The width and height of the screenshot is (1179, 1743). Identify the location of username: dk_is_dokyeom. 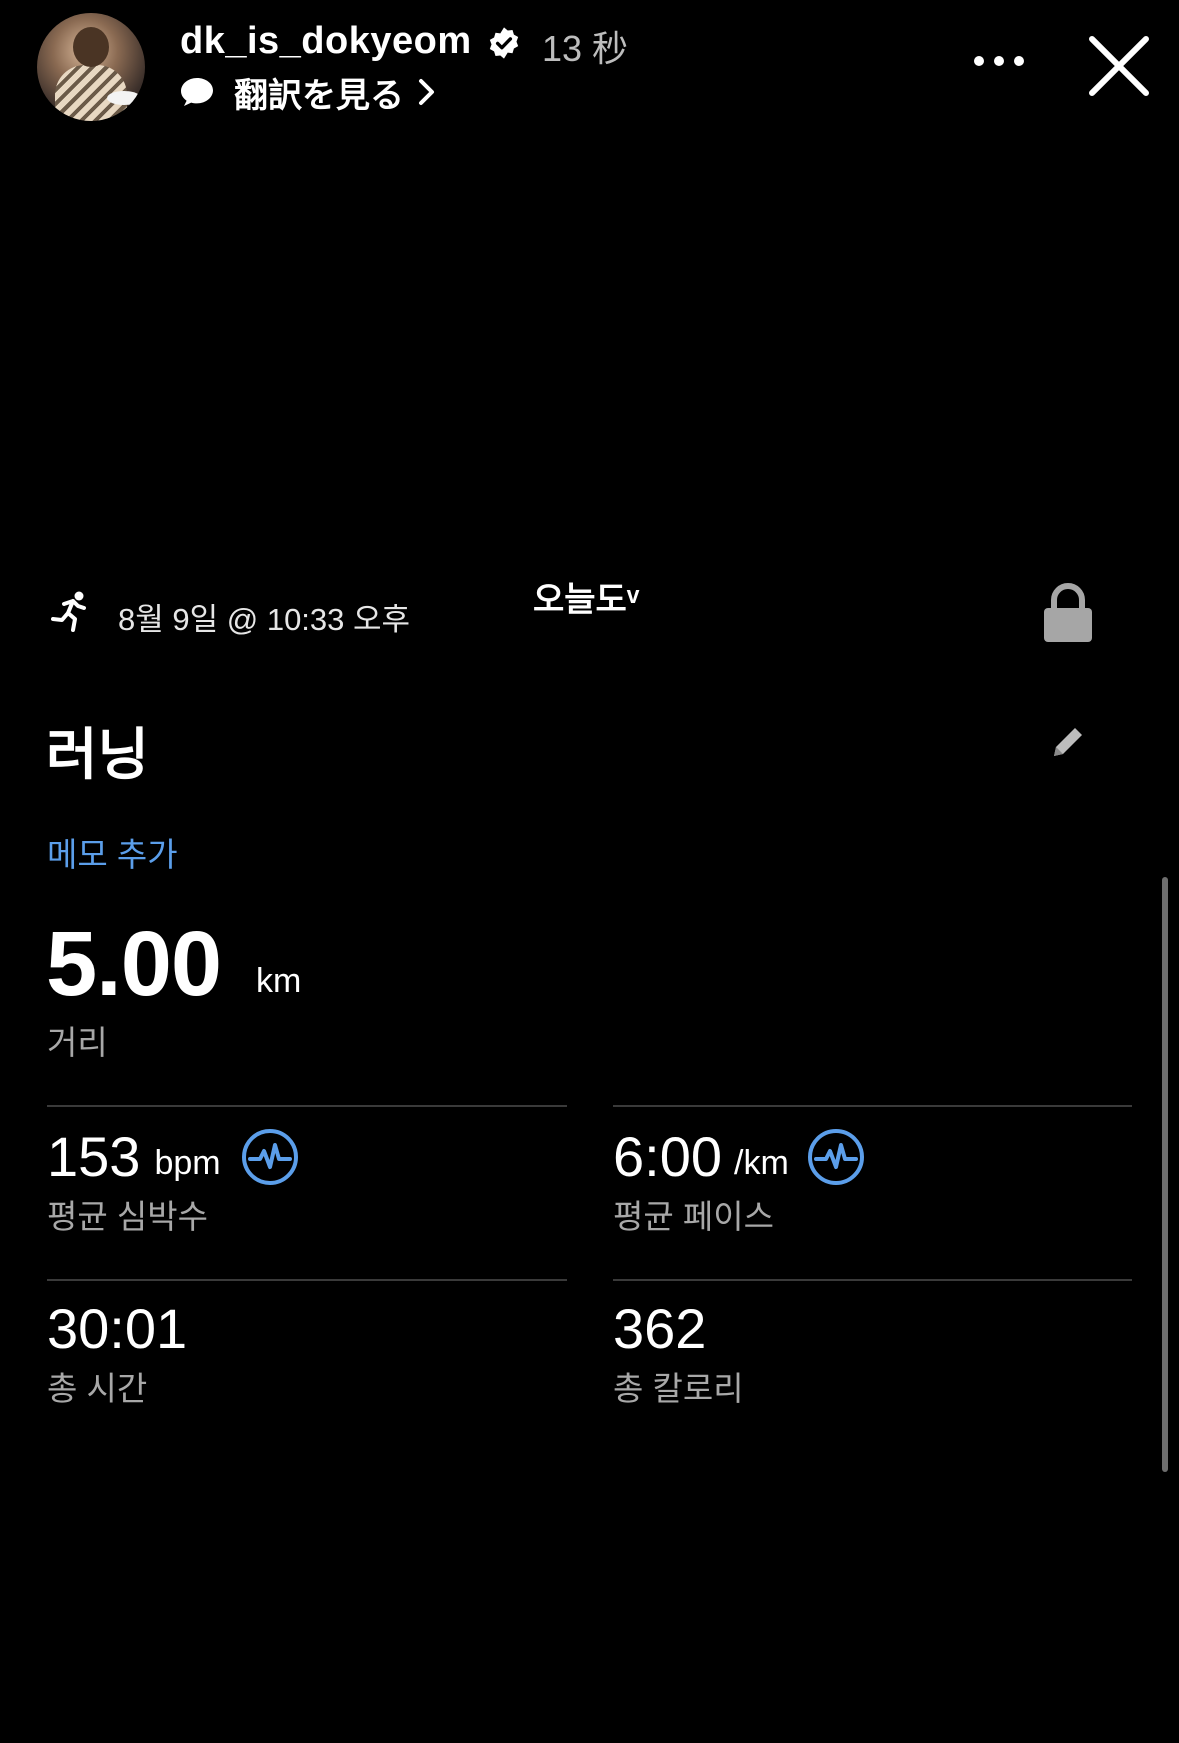
(326, 41).